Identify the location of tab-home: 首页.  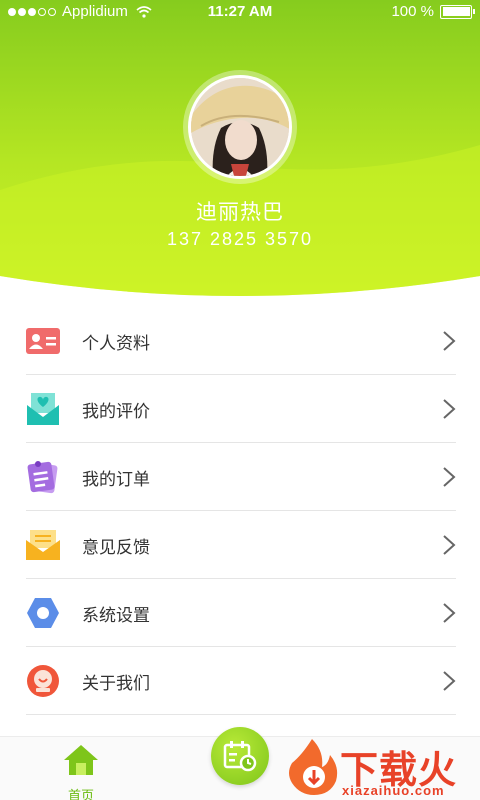
(81, 771).